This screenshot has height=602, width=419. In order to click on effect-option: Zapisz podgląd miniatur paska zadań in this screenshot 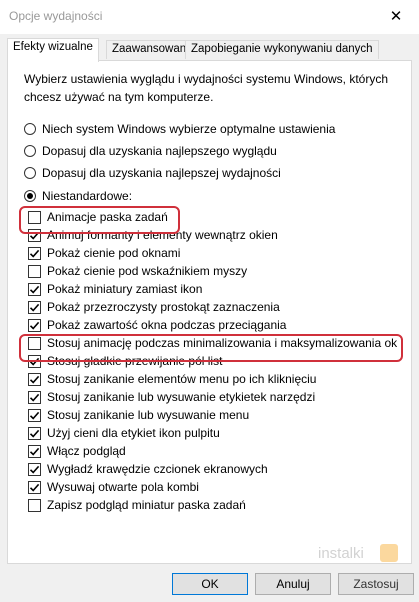, I will do `click(137, 505)`.